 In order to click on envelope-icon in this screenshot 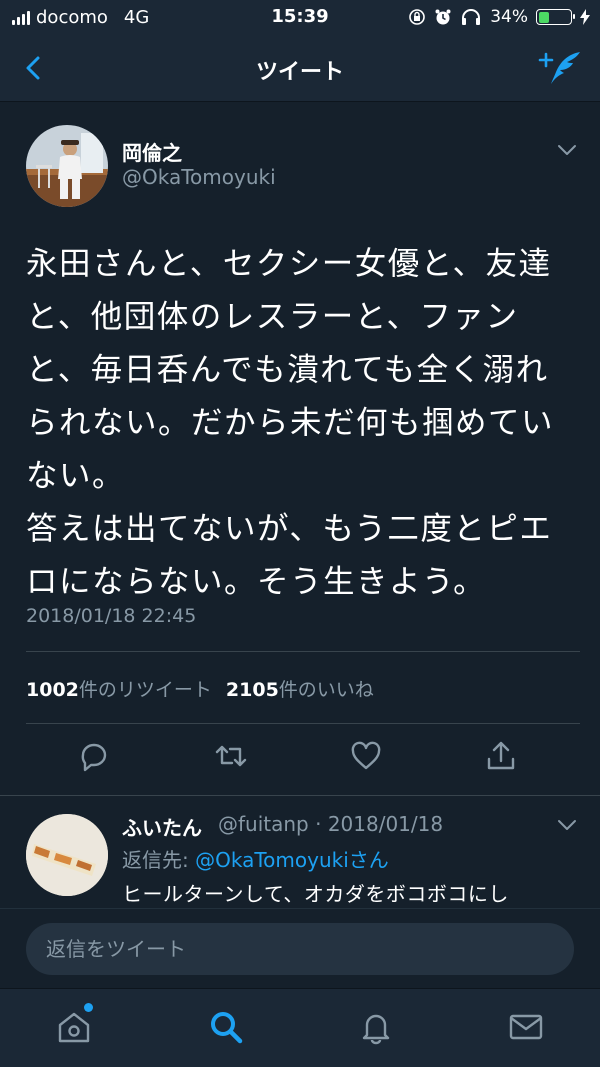, I will do `click(526, 1027)`.